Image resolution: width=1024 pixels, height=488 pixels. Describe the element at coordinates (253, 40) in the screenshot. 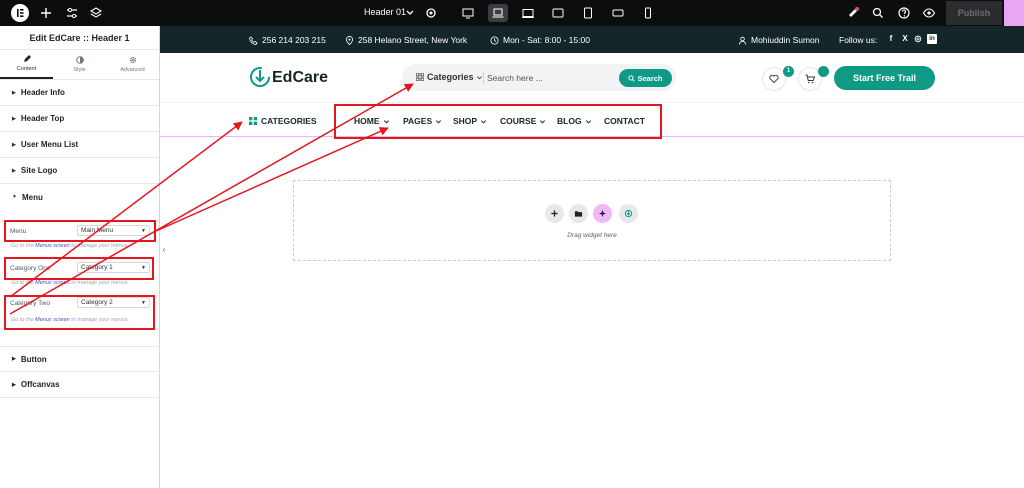

I see `phone-icon` at that location.